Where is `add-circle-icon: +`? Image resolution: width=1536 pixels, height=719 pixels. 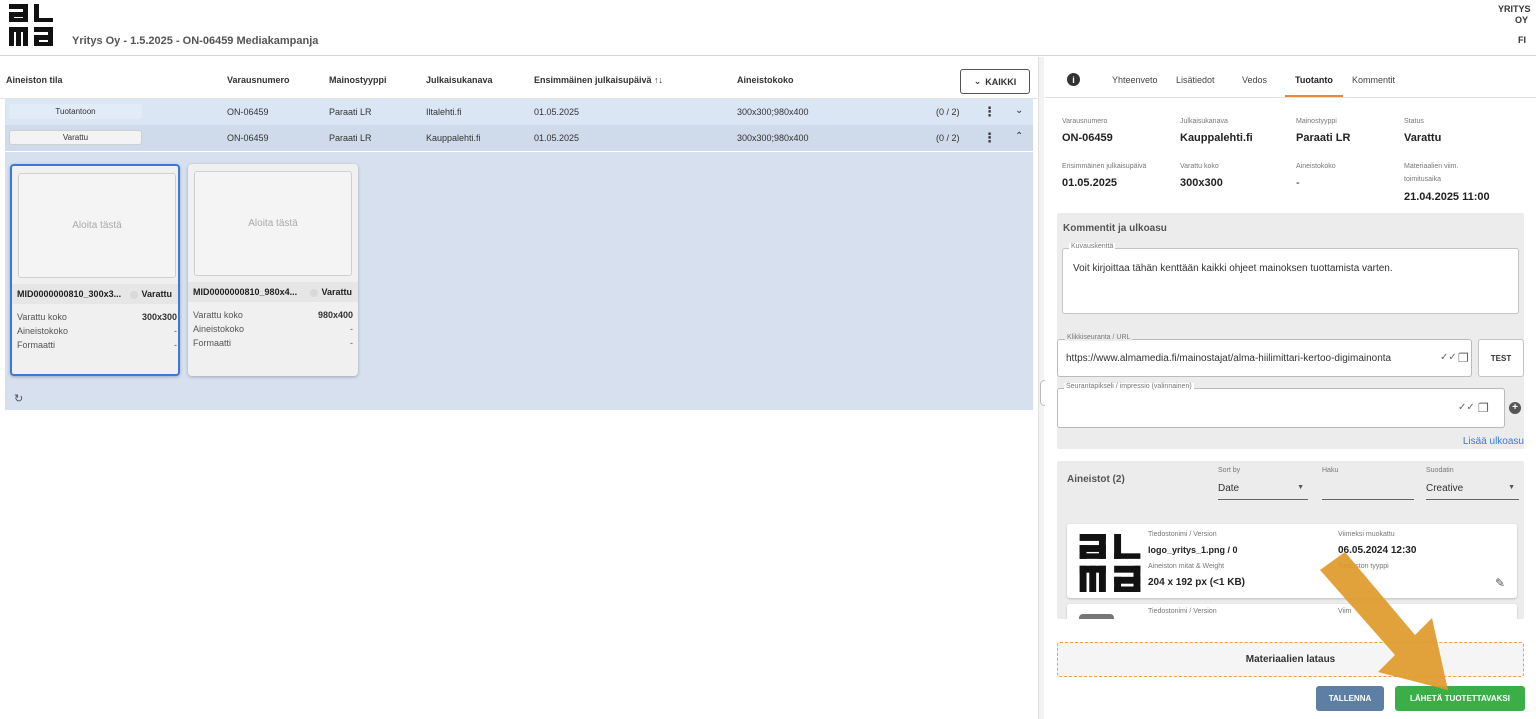
add-circle-icon: + is located at coordinates (1515, 408).